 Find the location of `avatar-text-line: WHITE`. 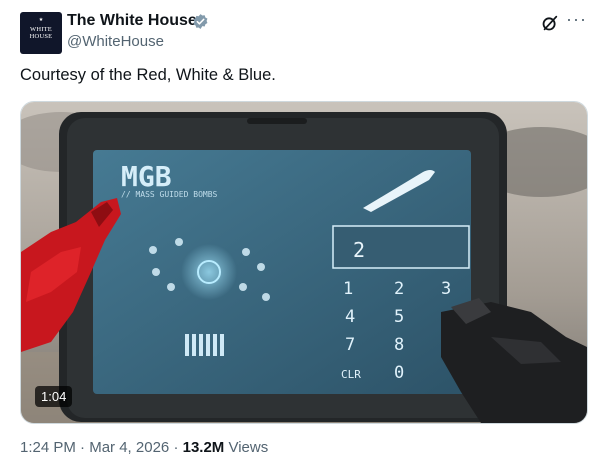

avatar-text-line: WHITE is located at coordinates (41, 29).